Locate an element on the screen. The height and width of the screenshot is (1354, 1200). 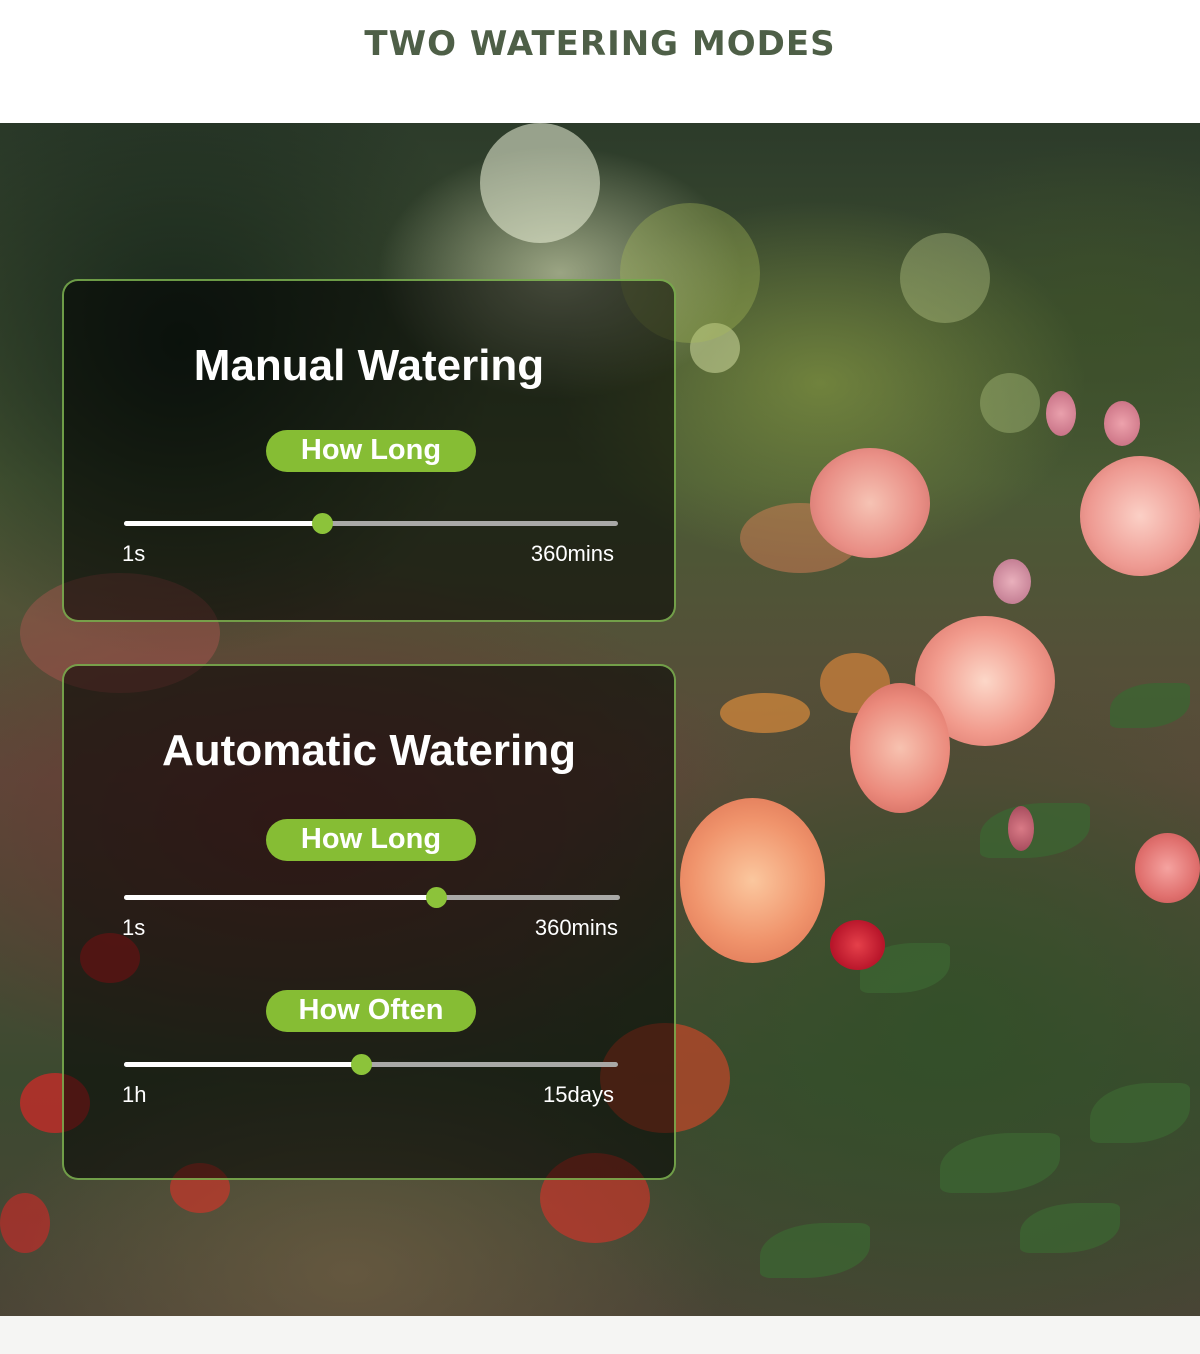
how-often-slider is located at coordinates (371, 1064).